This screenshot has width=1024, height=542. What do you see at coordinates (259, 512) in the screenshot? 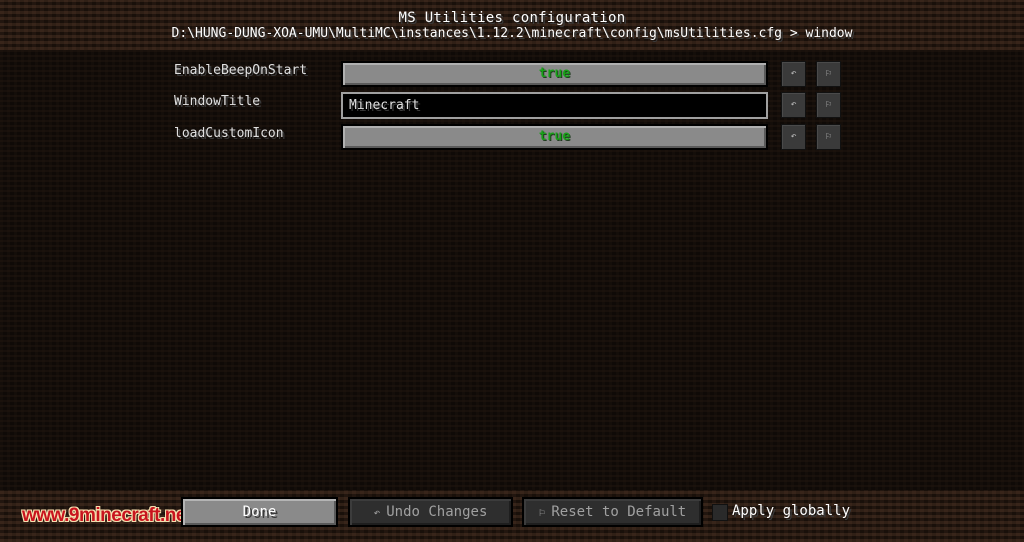
I see `done-button: Done` at bounding box center [259, 512].